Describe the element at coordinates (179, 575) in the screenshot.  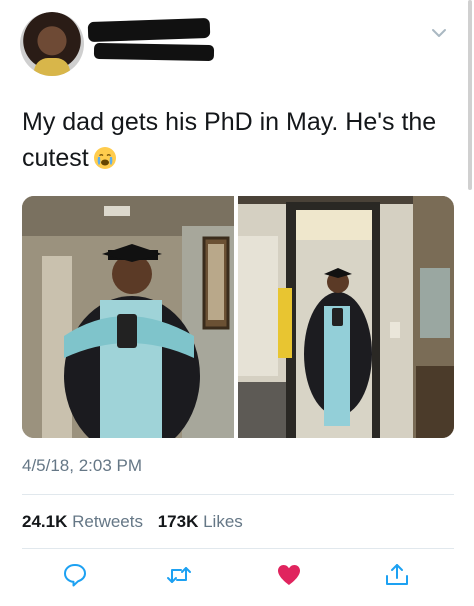
I see `retweet-icon` at that location.